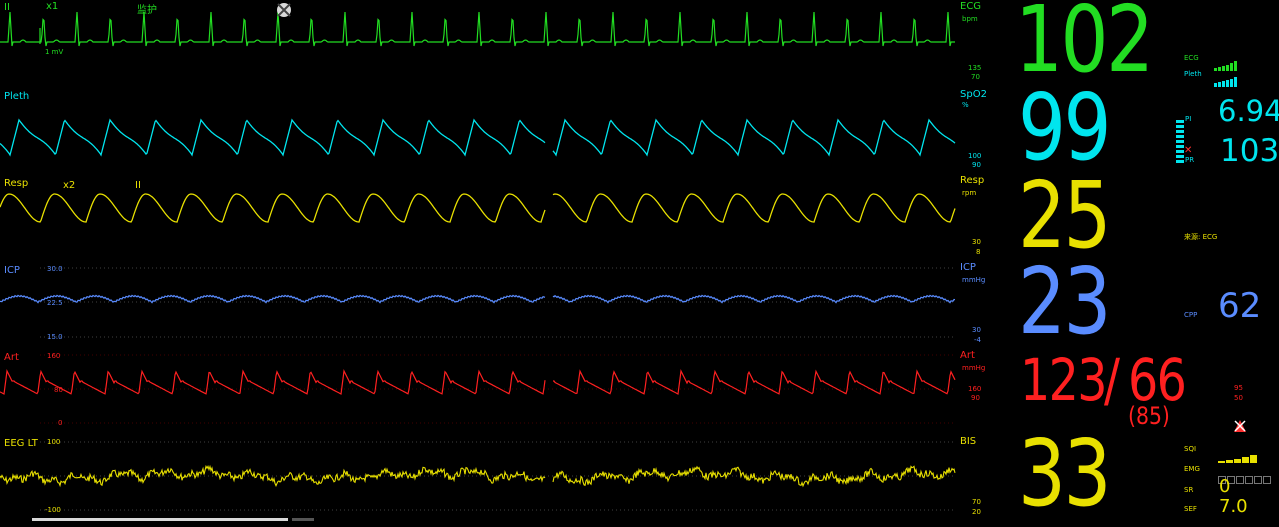 The width and height of the screenshot is (1279, 527). I want to click on timeline-scrollbar-end, so click(303, 519).